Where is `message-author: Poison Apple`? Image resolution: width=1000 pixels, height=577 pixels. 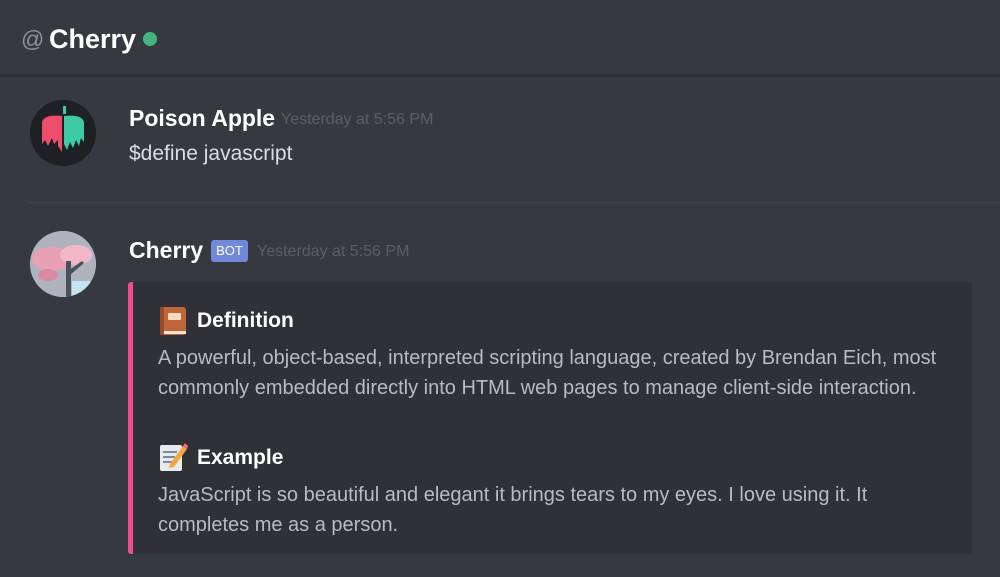
message-author: Poison Apple is located at coordinates (202, 118).